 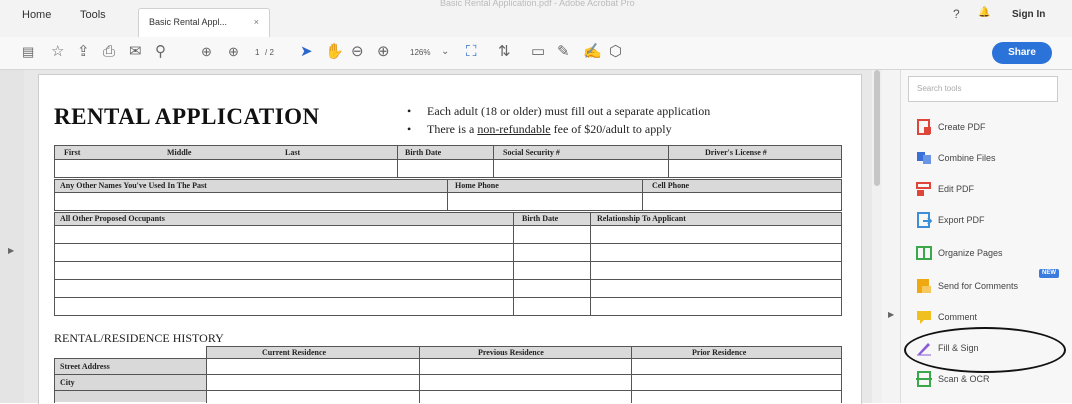 I want to click on zoom-level-select: 126%, so click(x=420, y=52).